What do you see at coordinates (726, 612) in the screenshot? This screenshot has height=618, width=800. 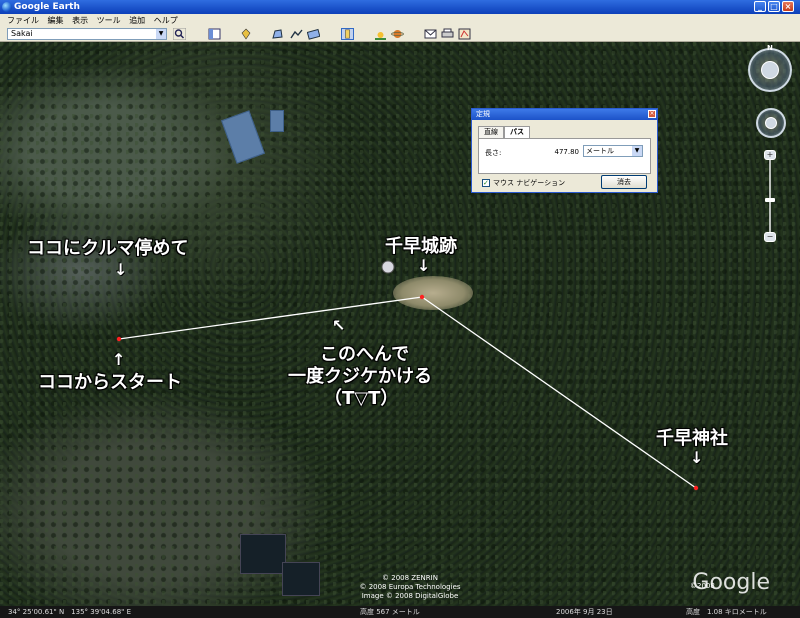 I see `eye-altitude: 高度 1.08 キロメートル` at bounding box center [726, 612].